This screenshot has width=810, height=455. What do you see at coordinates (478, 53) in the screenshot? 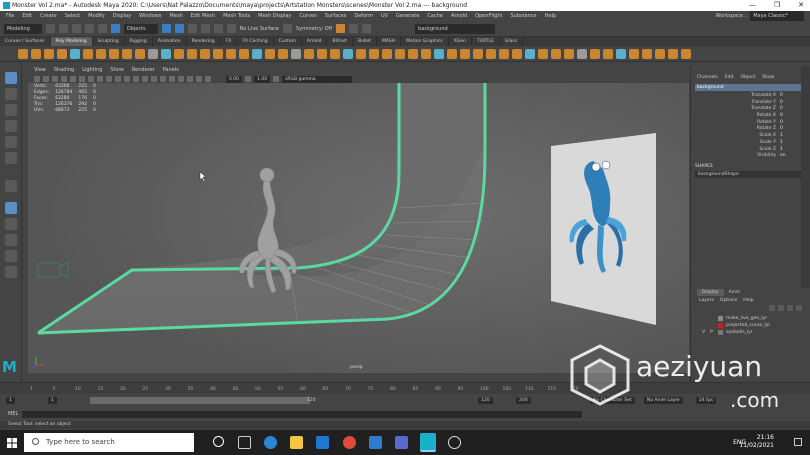
I see `unfold-icon` at bounding box center [478, 53].